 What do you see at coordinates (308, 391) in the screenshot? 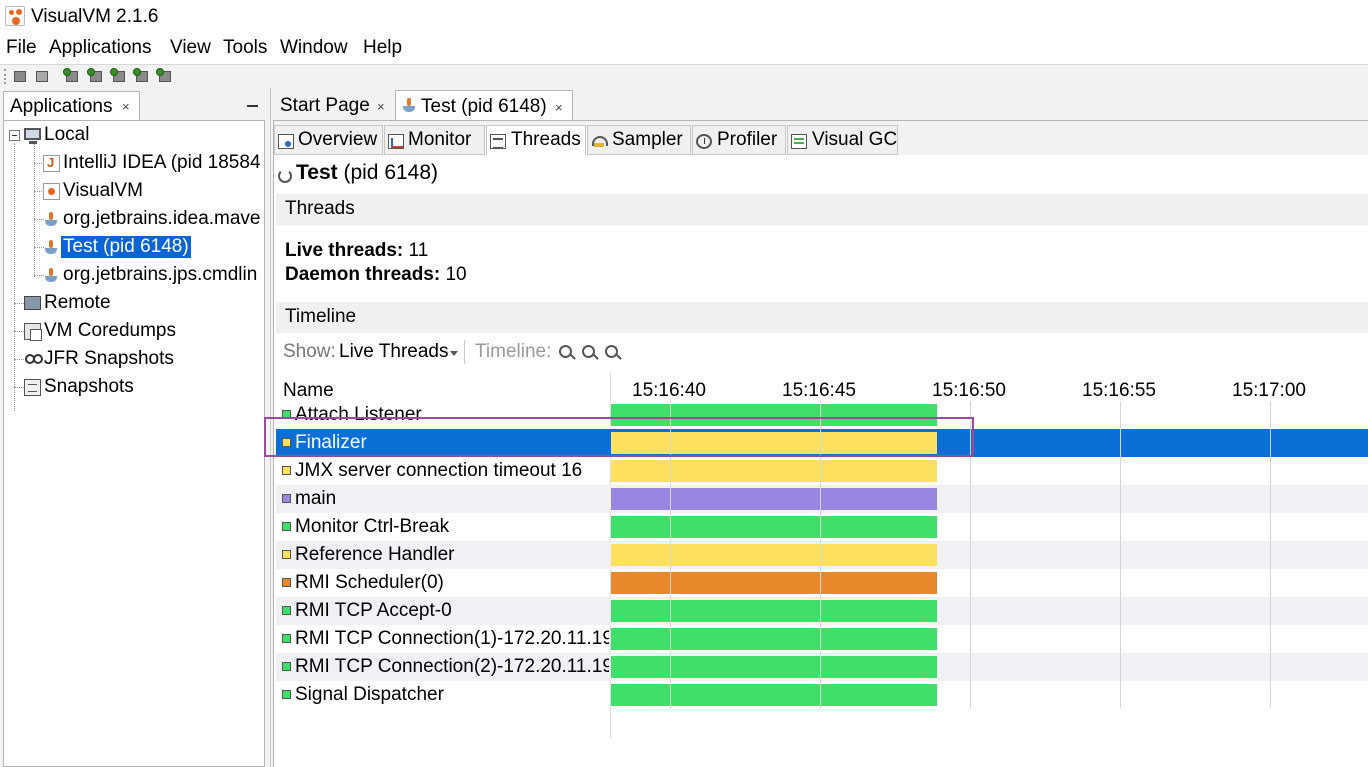
I see `name-column-header: Name` at bounding box center [308, 391].